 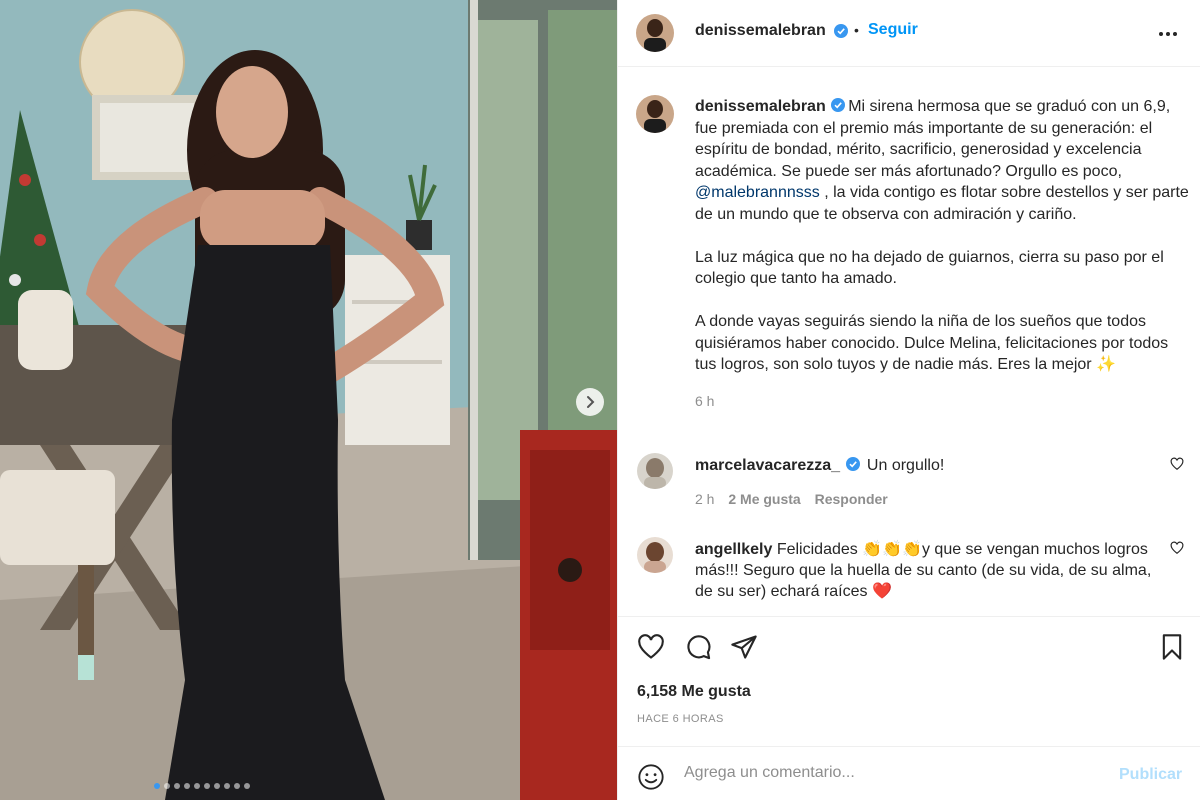 I want to click on emoji-icon, so click(x=651, y=777).